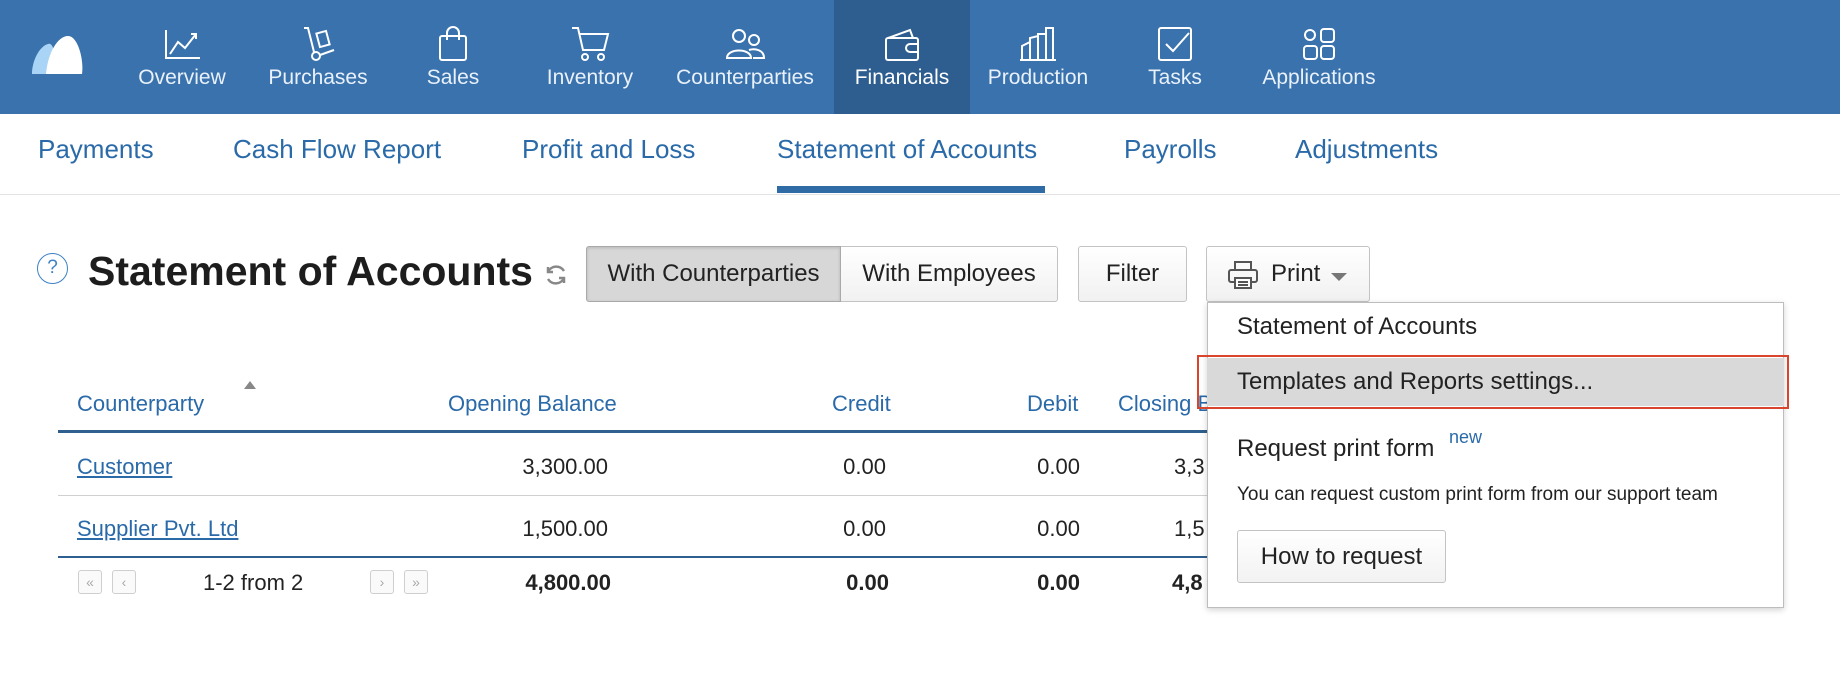  I want to click on print-button: Print, so click(1288, 274).